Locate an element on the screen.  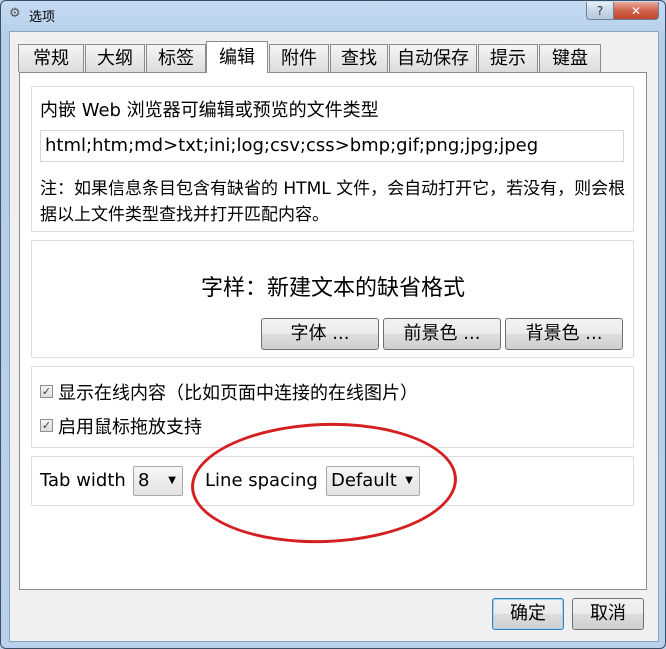
drag-drop-checkbox: ✓ is located at coordinates (46, 425).